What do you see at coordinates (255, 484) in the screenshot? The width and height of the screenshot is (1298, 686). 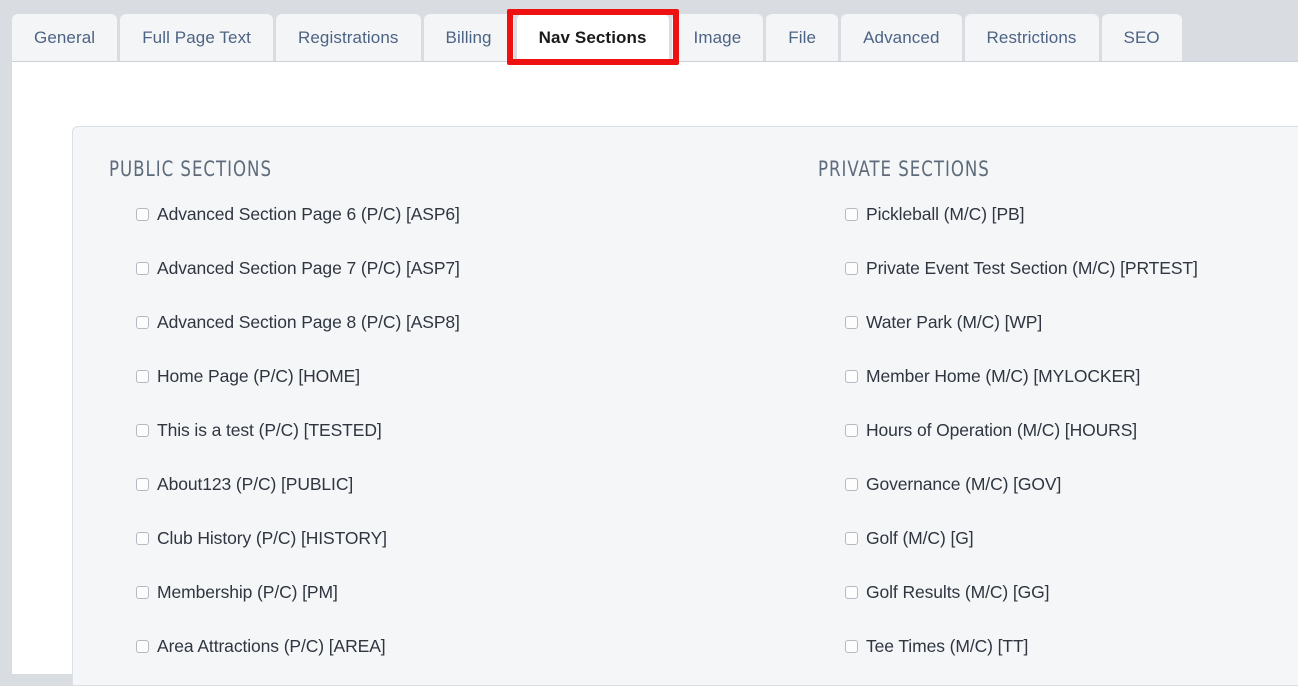 I see `section-label: About123 (P/C) [PUBLIC]` at bounding box center [255, 484].